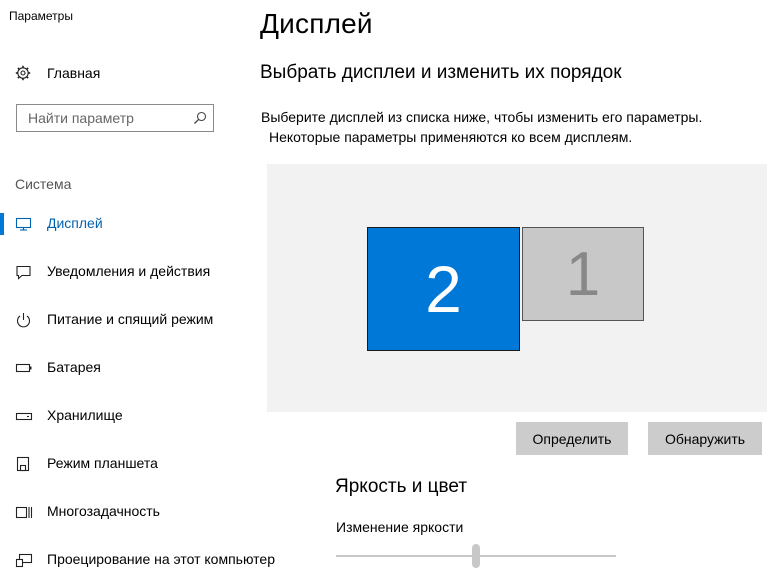  Describe the element at coordinates (85, 415) in the screenshot. I see `sidebar-item-label: Хранилище` at that location.